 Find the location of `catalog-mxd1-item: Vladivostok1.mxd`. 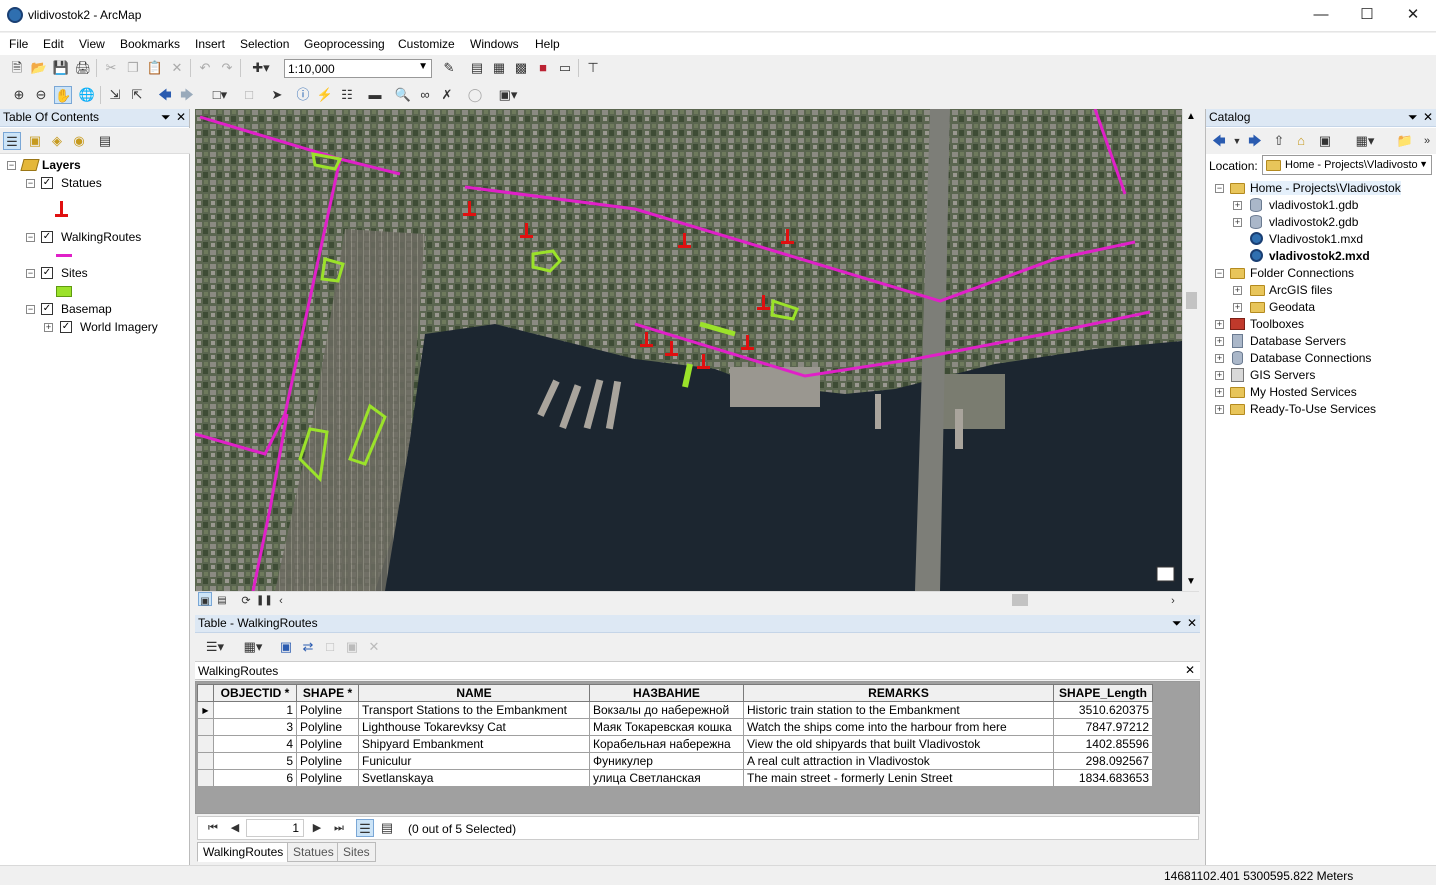

catalog-mxd1-item: Vladivostok1.mxd is located at coordinates (1316, 239).